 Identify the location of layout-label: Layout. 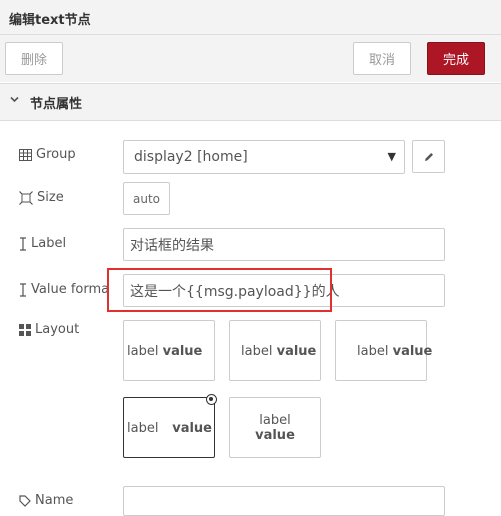
(57, 329).